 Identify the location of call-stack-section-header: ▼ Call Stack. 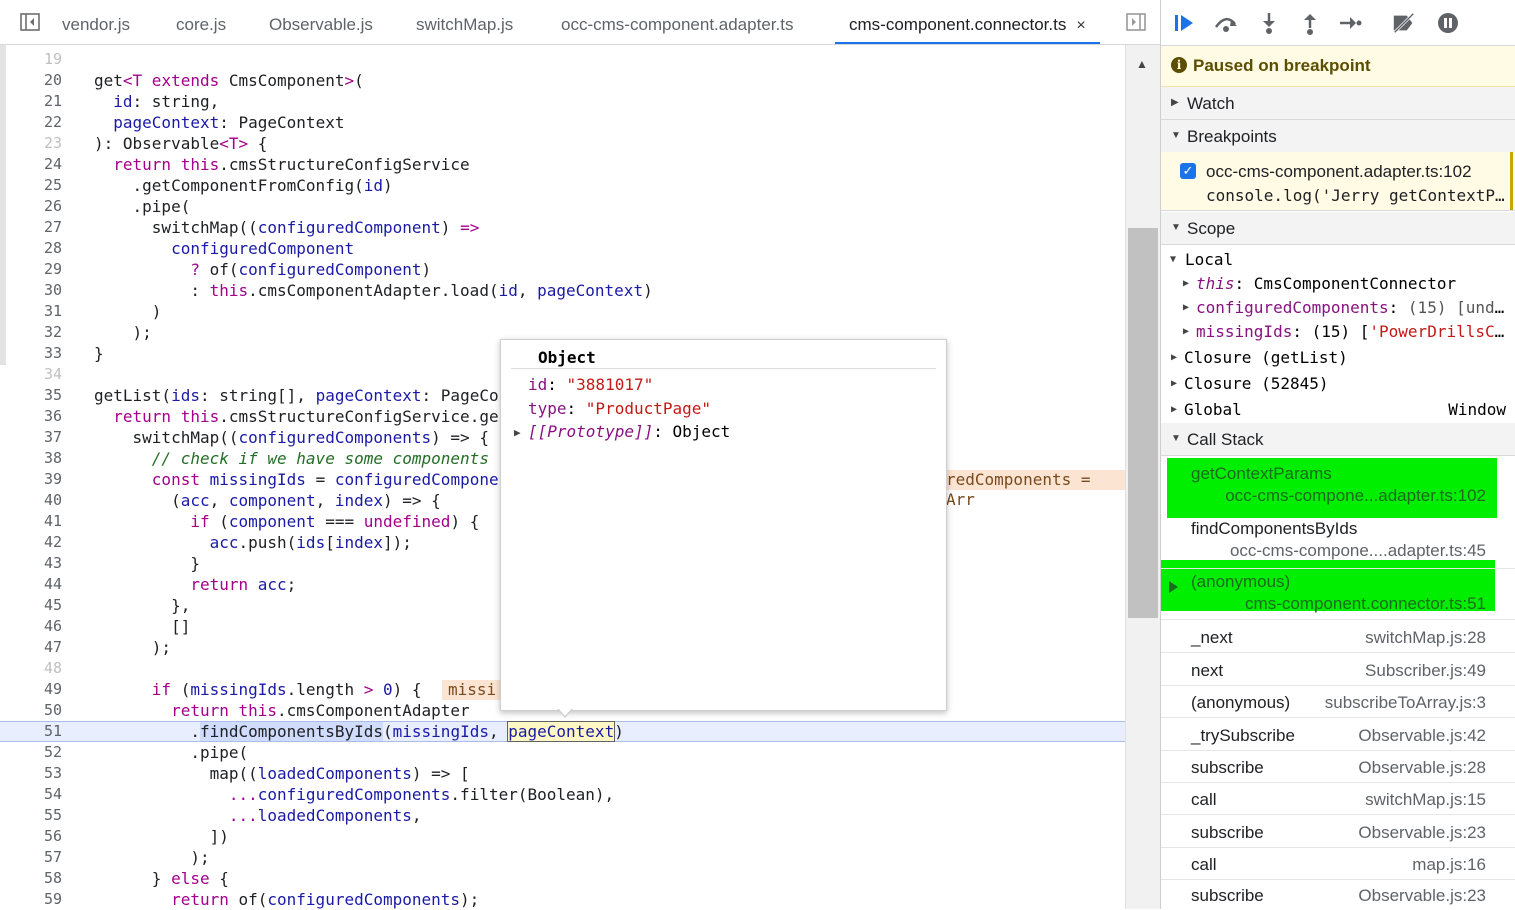
(1338, 439).